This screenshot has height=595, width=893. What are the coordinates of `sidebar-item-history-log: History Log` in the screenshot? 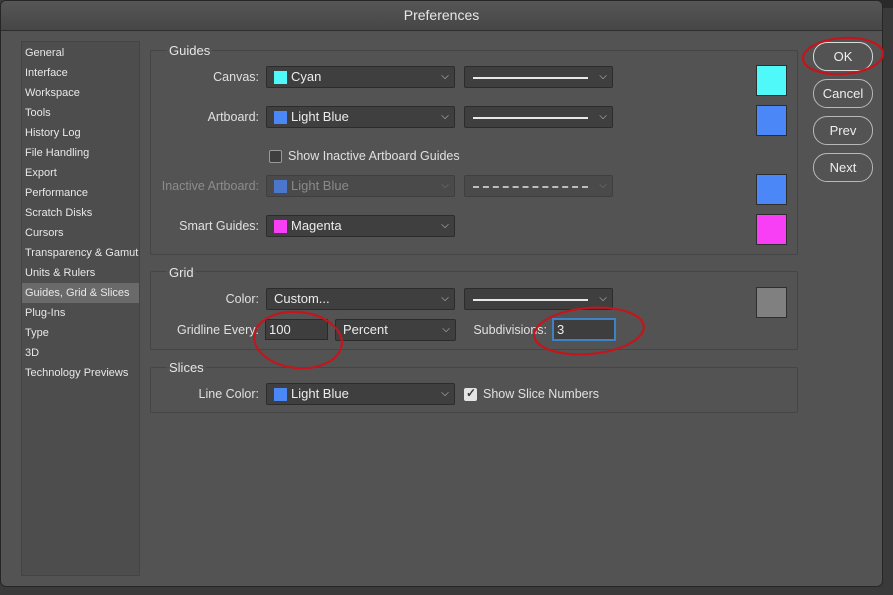 It's located at (80, 133).